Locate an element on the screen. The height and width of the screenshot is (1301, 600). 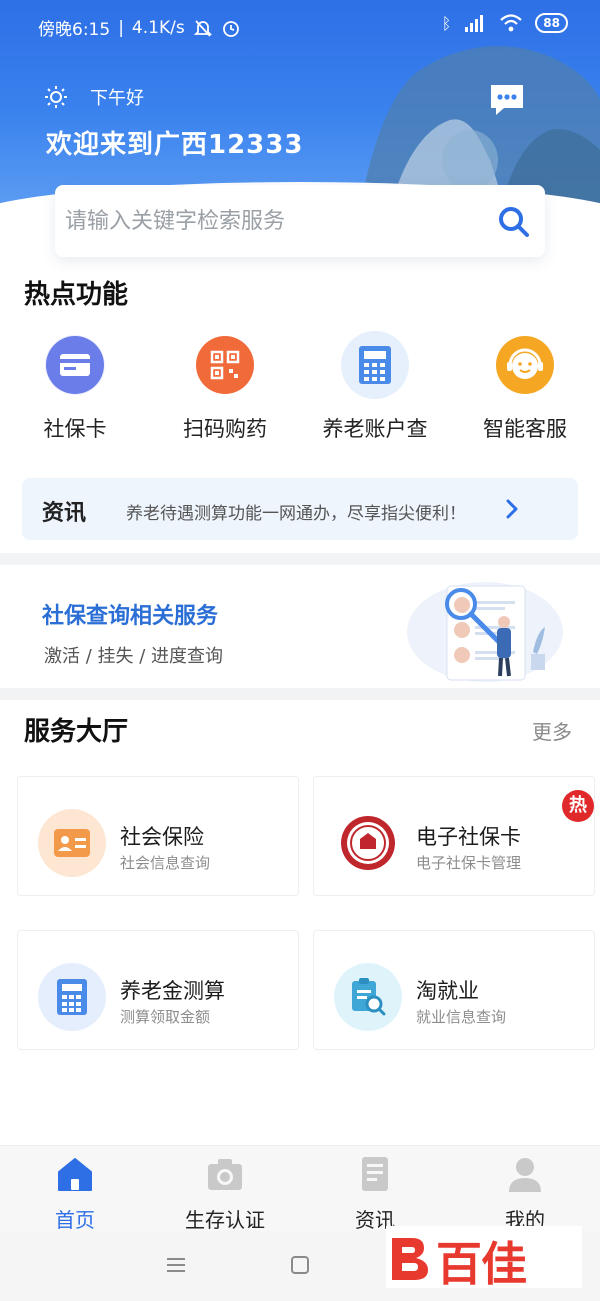
status-bar: 傍晚6:15 | 4.1K/s ᛒ 88 is located at coordinates (300, 26).